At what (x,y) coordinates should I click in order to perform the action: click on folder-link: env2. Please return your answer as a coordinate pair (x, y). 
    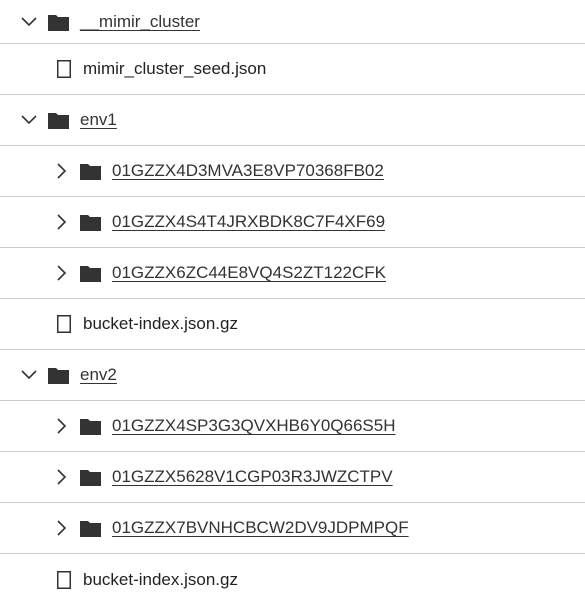
    Looking at the image, I should click on (98, 375).